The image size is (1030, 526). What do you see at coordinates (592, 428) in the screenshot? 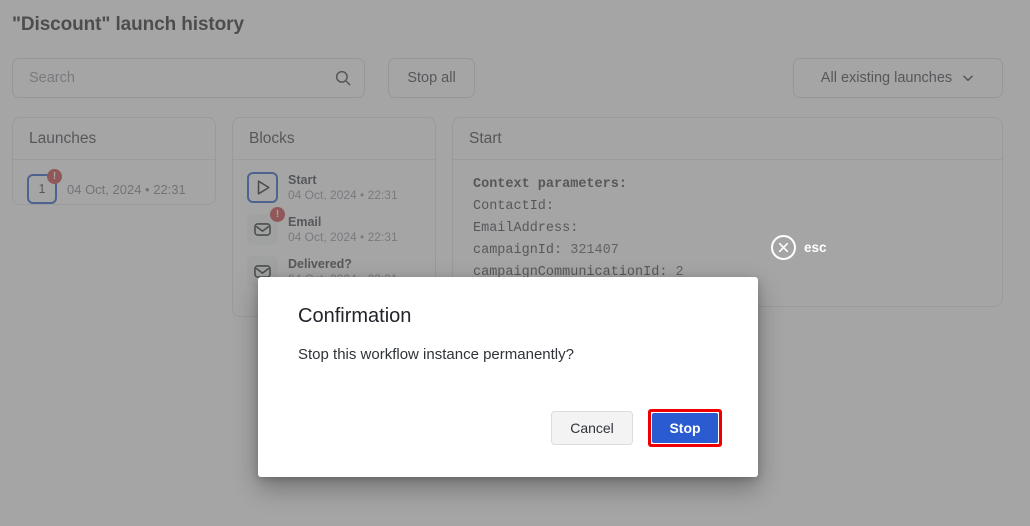
I see `cancel-button: Cancel` at bounding box center [592, 428].